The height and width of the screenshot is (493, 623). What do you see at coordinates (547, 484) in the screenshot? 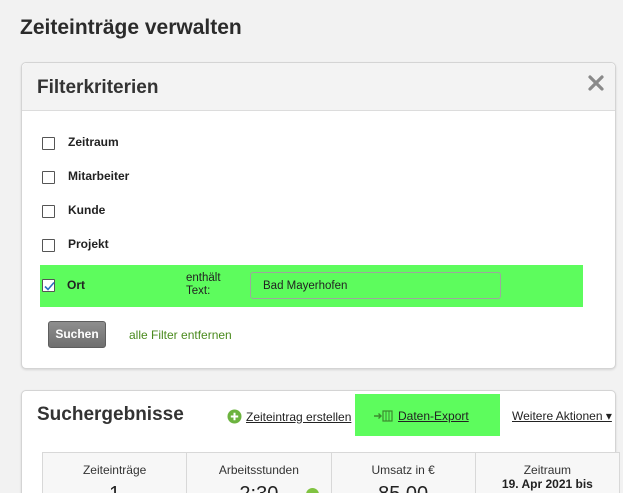
I see `stat-value: 19. Apr 2021 bis` at bounding box center [547, 484].